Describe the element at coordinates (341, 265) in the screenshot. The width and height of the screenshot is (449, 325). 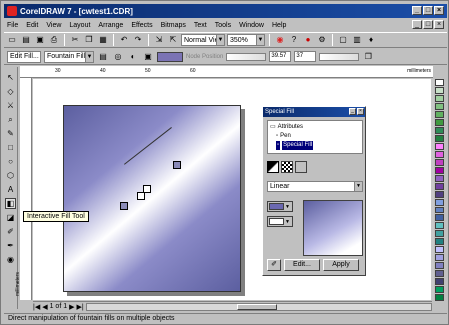
I see `apply-button: Apply` at that location.